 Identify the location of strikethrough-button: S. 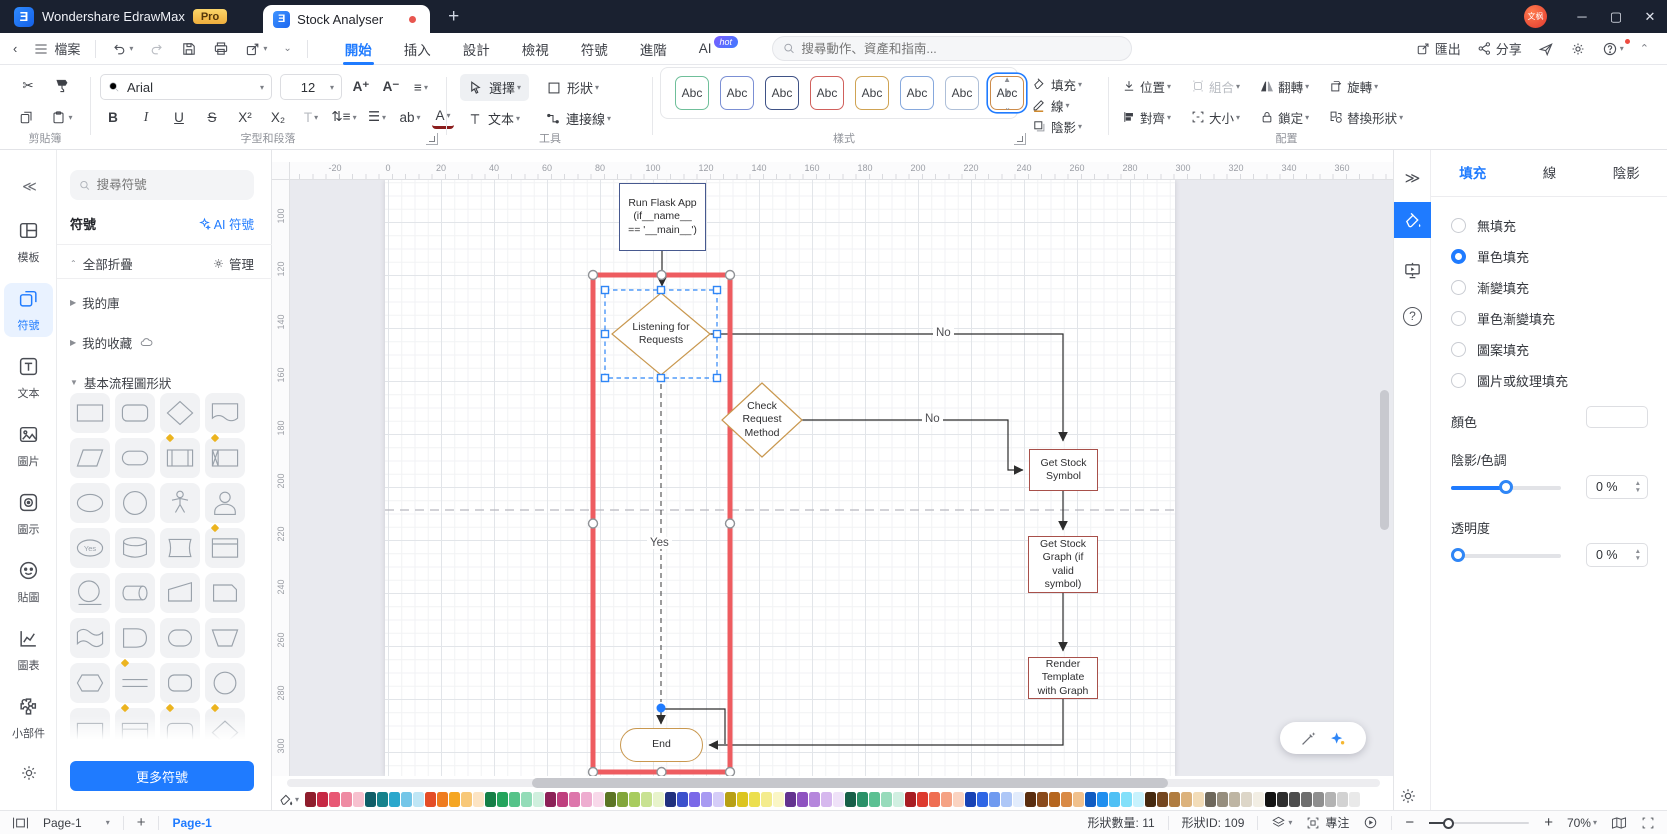
(212, 117).